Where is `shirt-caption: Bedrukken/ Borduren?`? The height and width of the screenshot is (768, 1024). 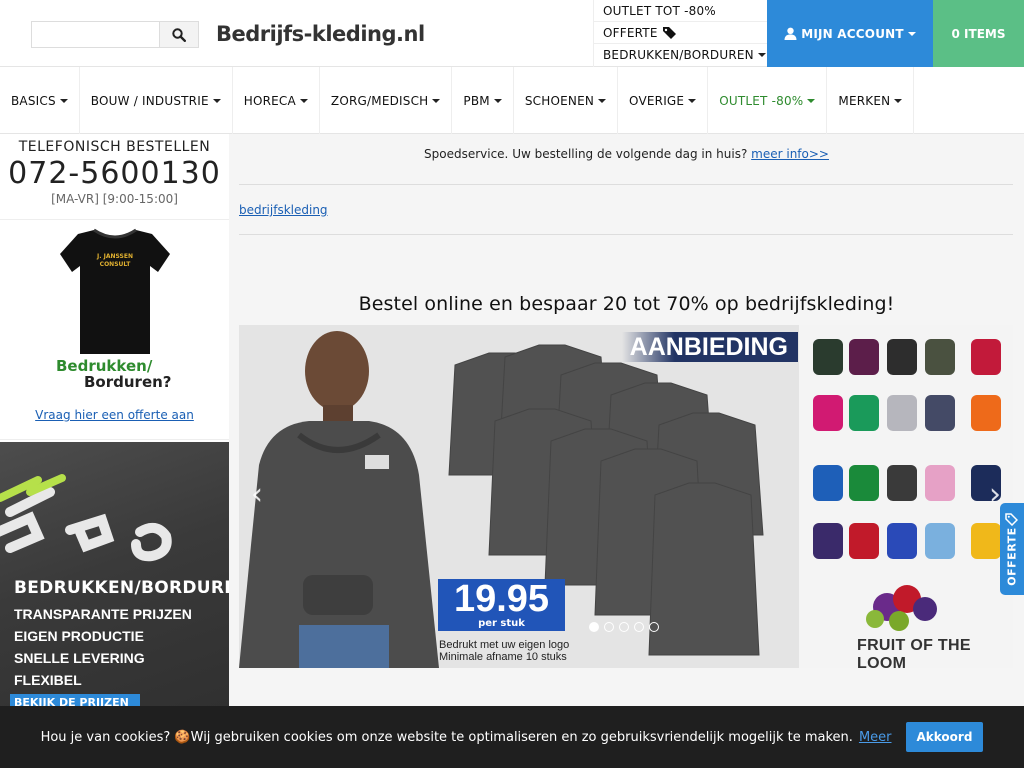 shirt-caption: Bedrukken/ Borduren? is located at coordinates (114, 374).